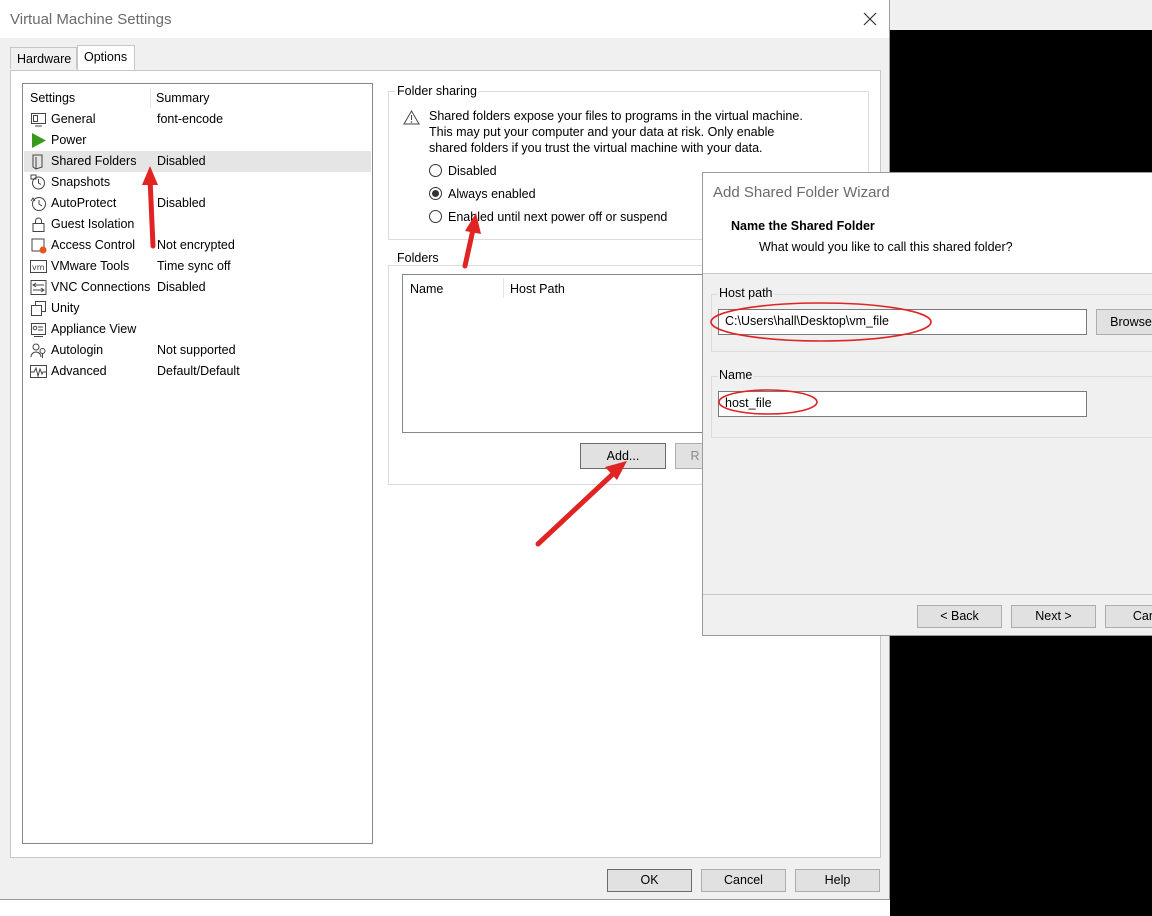 Image resolution: width=1152 pixels, height=916 pixels. What do you see at coordinates (444, 19) in the screenshot?
I see `title-bar: Virtual Machine Settings` at bounding box center [444, 19].